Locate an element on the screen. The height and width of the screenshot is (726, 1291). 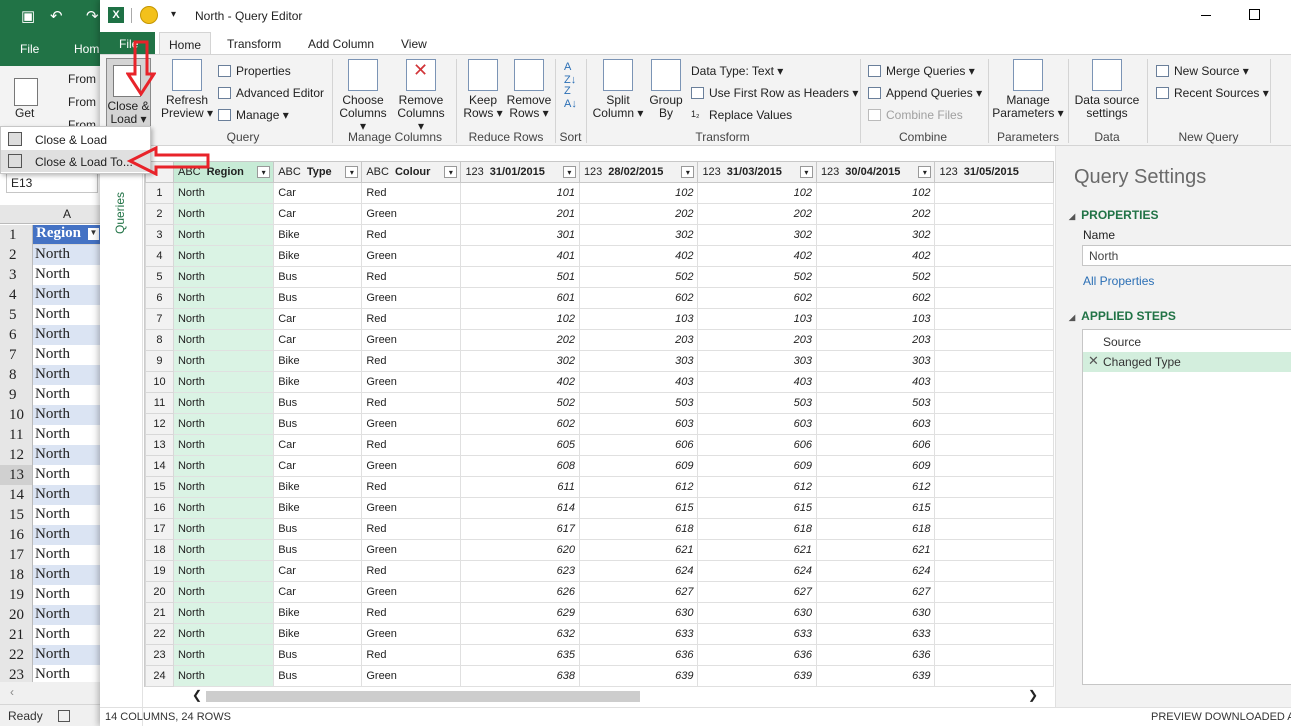
sort-descending-icon: Z A↓ is located at coordinates (570, 98).